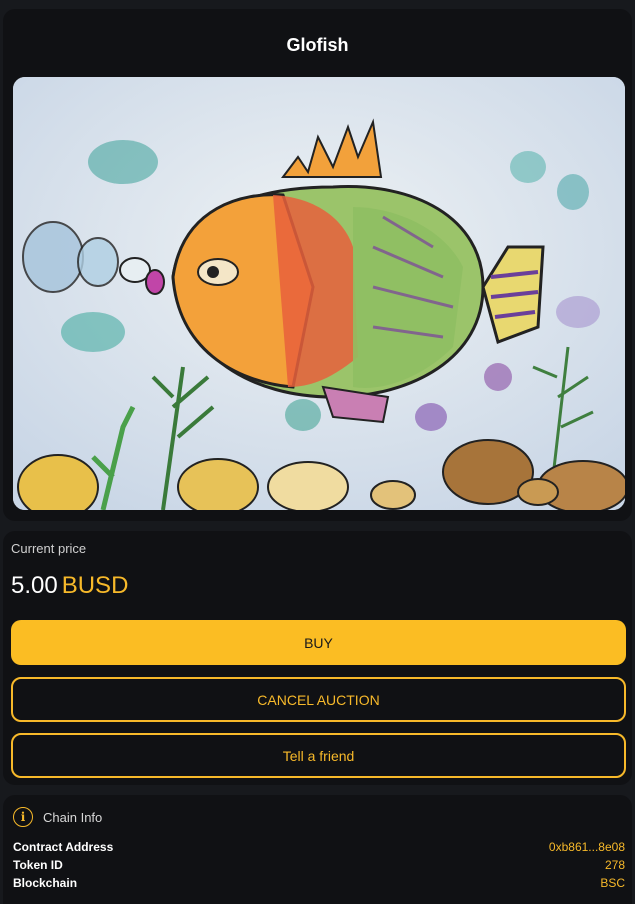 The width and height of the screenshot is (635, 904). Describe the element at coordinates (45, 883) in the screenshot. I see `blockchain-label: Blockchain` at that location.